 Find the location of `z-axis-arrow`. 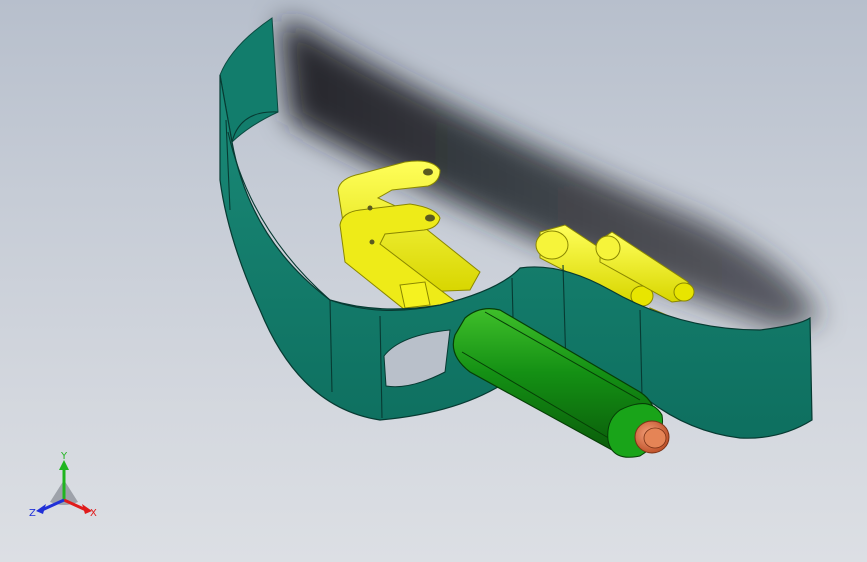

z-axis-arrow is located at coordinates (41, 509).